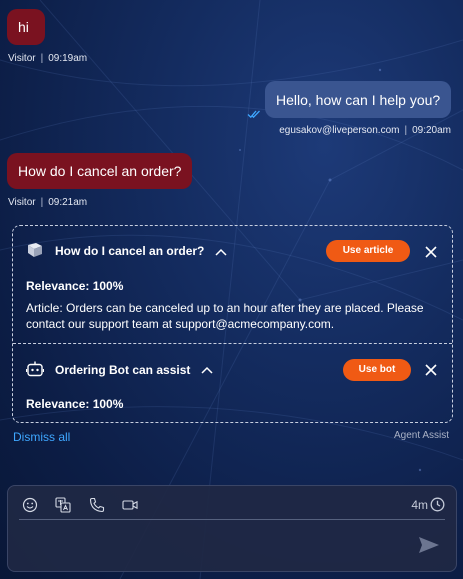  What do you see at coordinates (429, 545) in the screenshot?
I see `send-icon` at bounding box center [429, 545].